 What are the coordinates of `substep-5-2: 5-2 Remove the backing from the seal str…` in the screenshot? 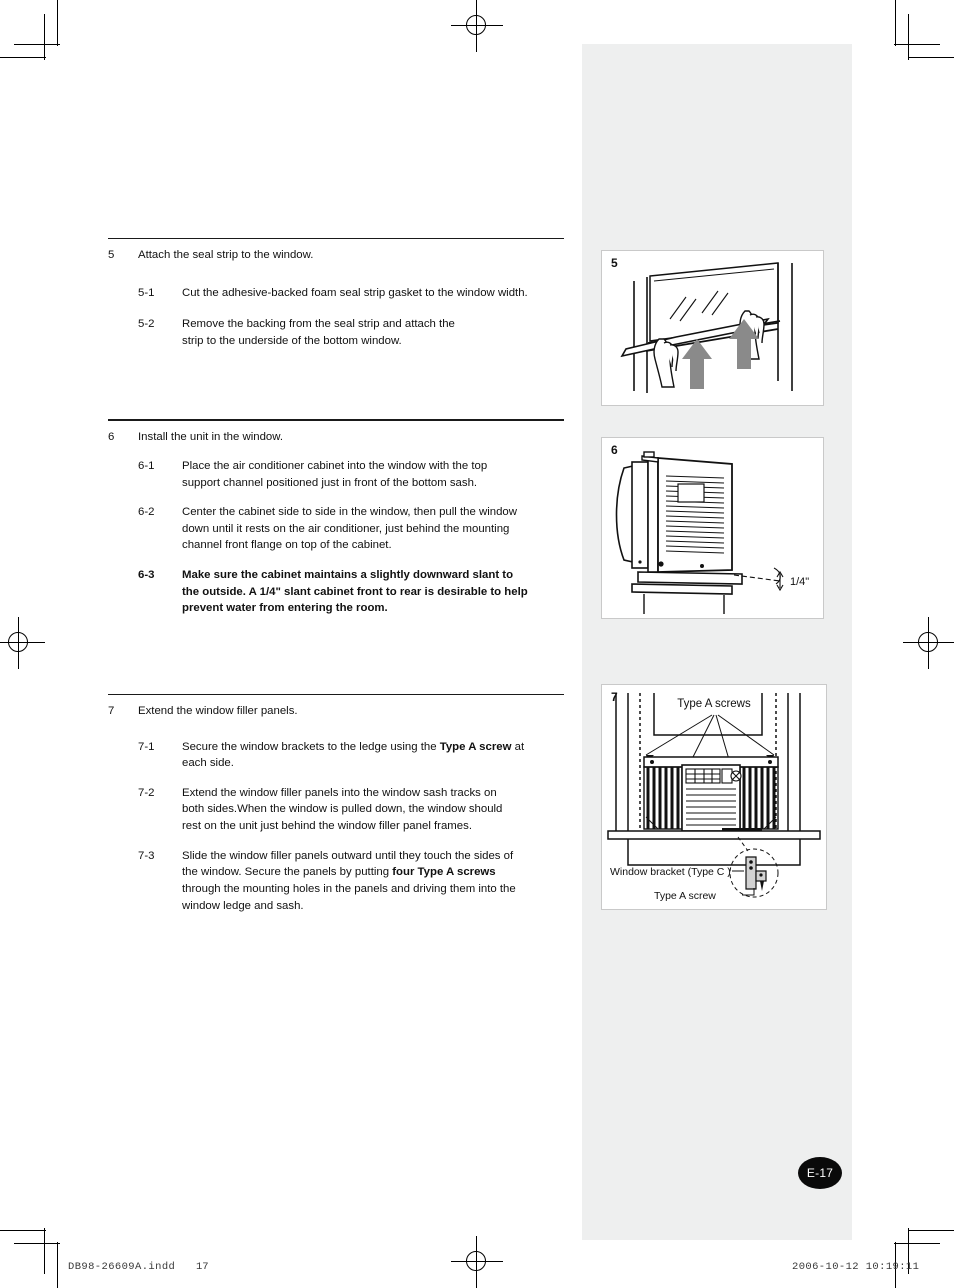 It's located at (287, 332).